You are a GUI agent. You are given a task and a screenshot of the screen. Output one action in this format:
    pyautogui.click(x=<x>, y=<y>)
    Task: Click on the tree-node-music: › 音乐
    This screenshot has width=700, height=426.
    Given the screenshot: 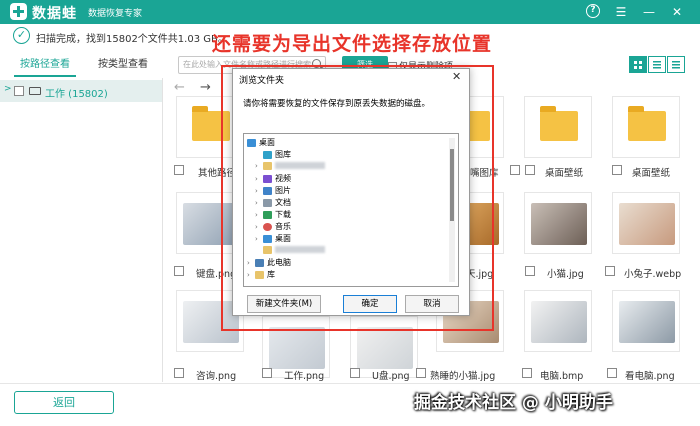 What is the action you would take?
    pyautogui.click(x=273, y=227)
    